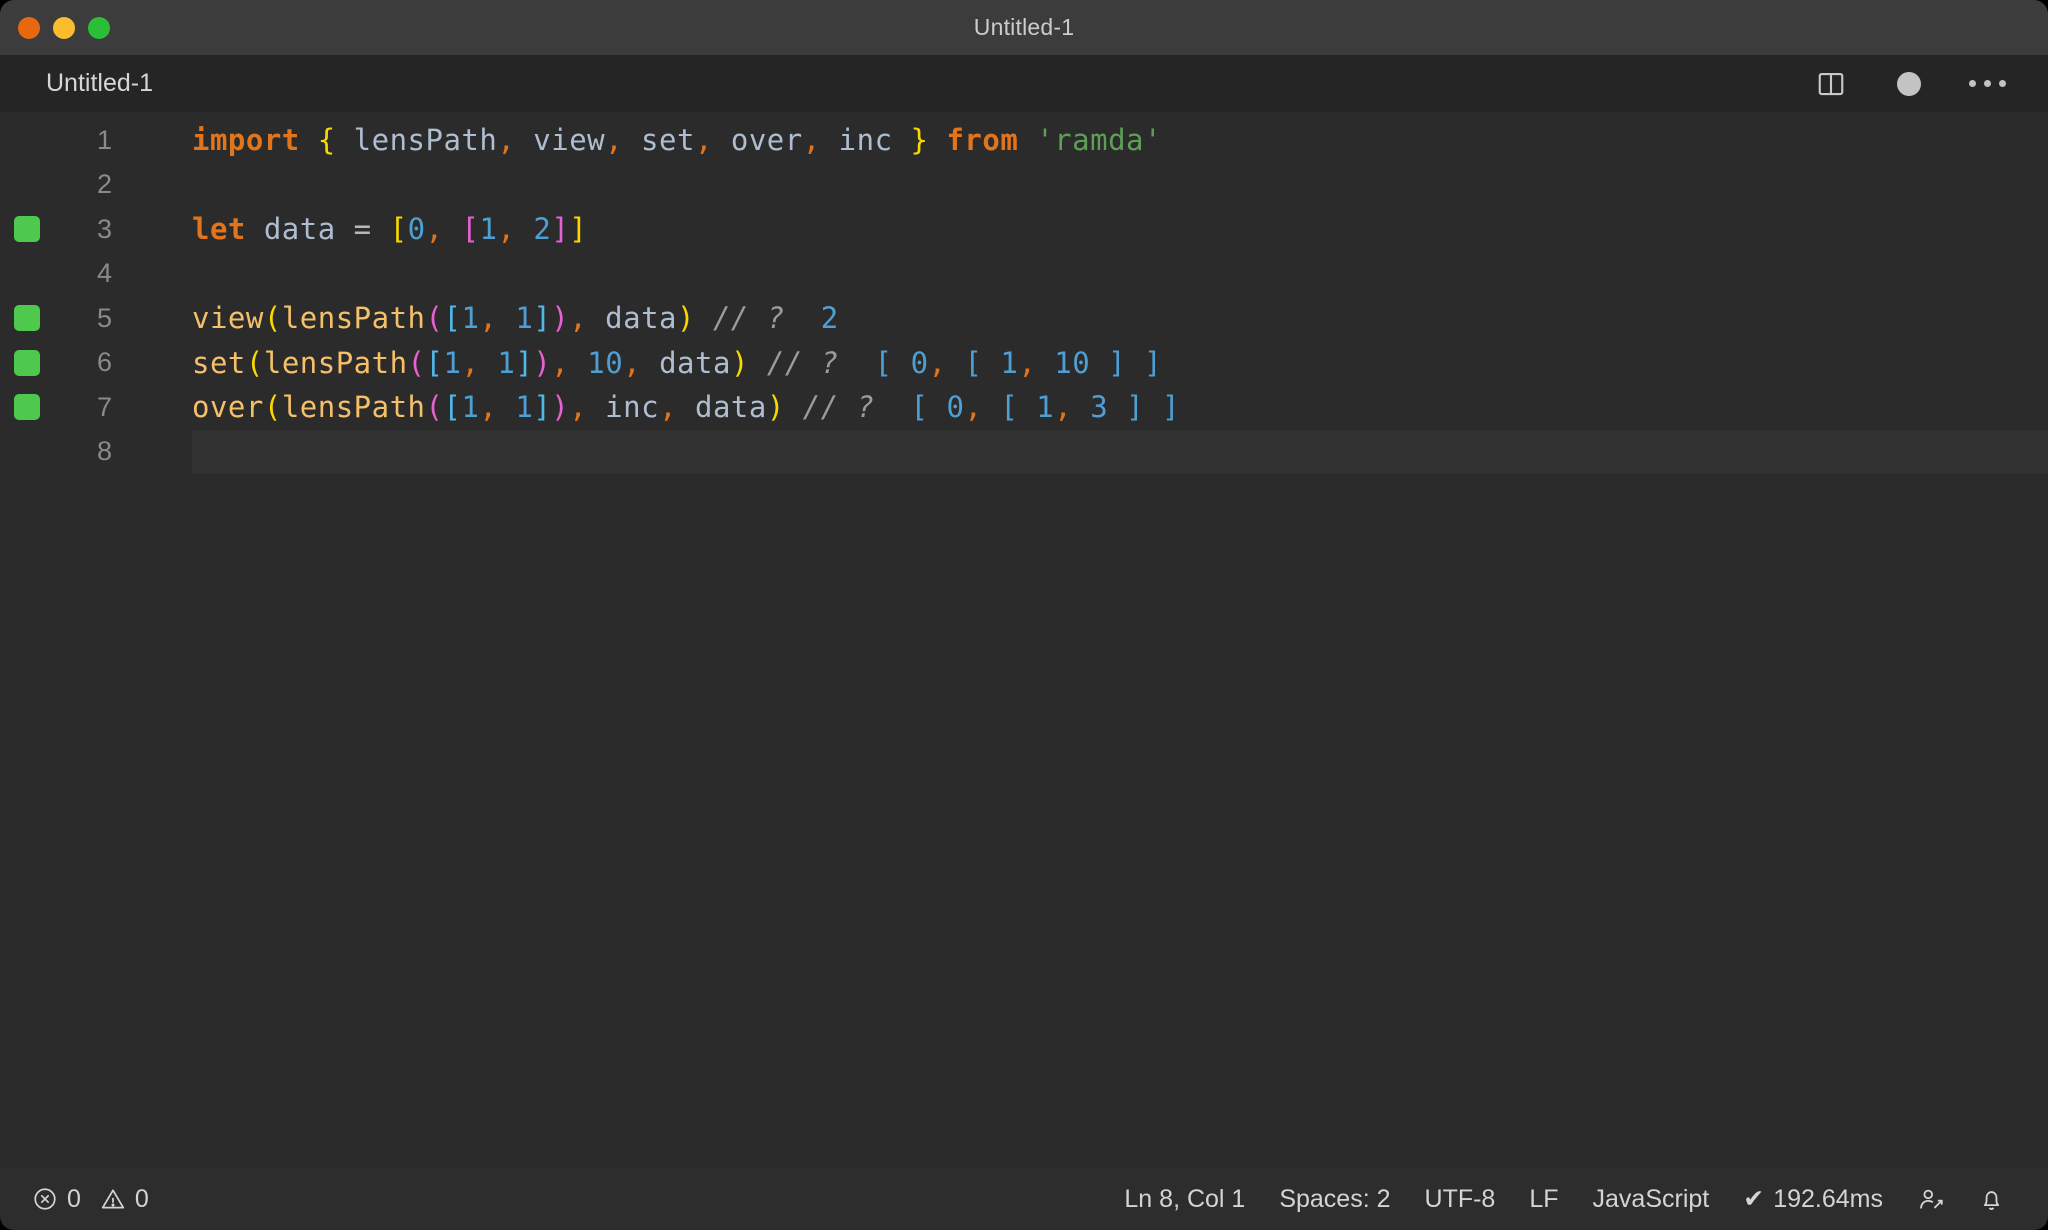 This screenshot has width=2048, height=1230. I want to click on token-brace: }, so click(919, 140).